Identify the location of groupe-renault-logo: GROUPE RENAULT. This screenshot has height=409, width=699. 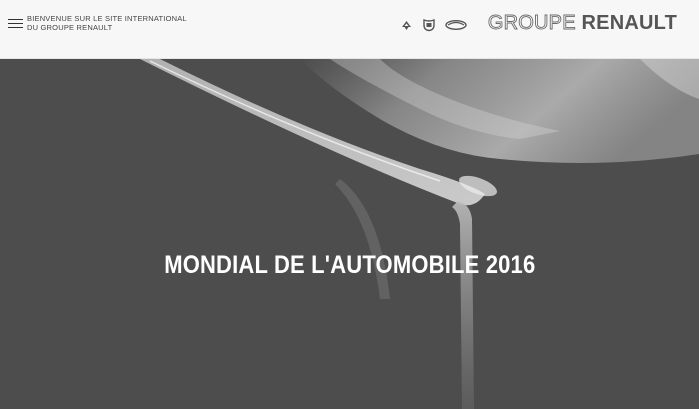
(582, 23).